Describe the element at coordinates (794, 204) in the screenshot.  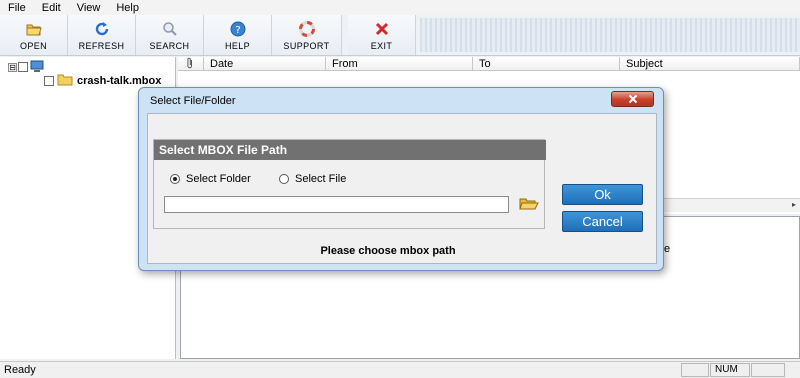
I see `scroll-right-arrow-icon: ▸` at that location.